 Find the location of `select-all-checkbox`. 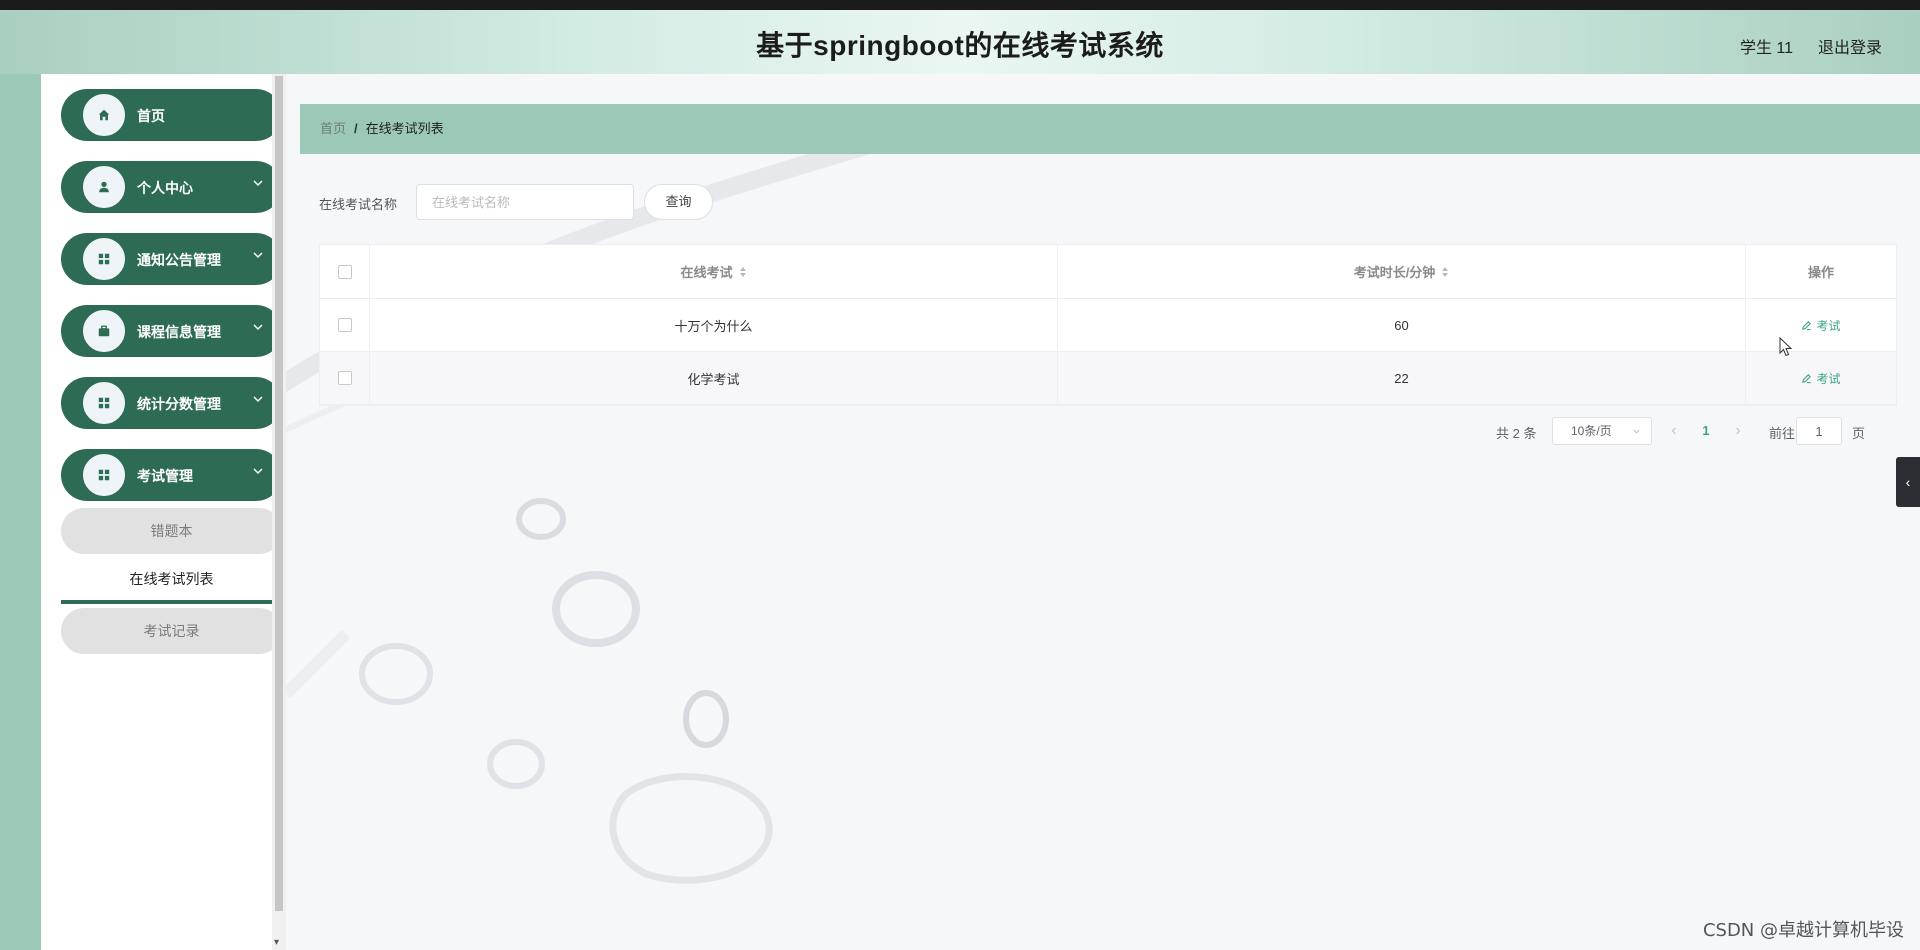

select-all-checkbox is located at coordinates (344, 271).